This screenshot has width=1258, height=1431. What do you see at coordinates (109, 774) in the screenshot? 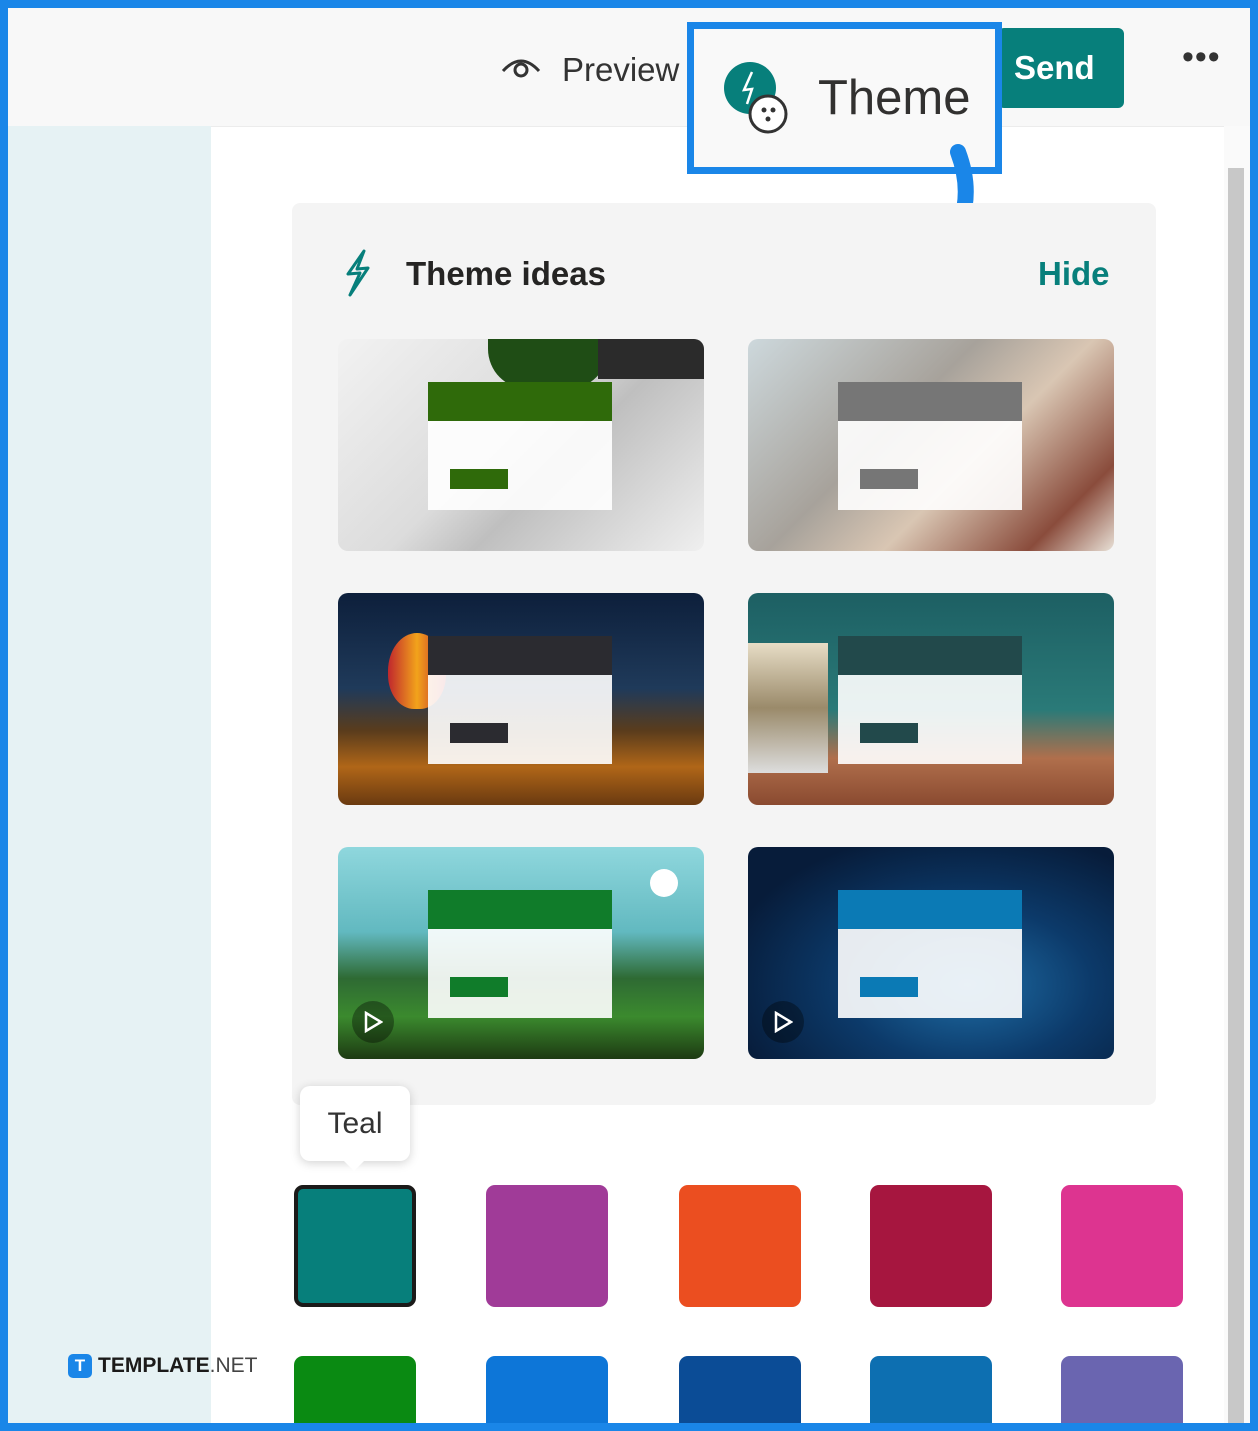
I see `left-panel` at bounding box center [109, 774].